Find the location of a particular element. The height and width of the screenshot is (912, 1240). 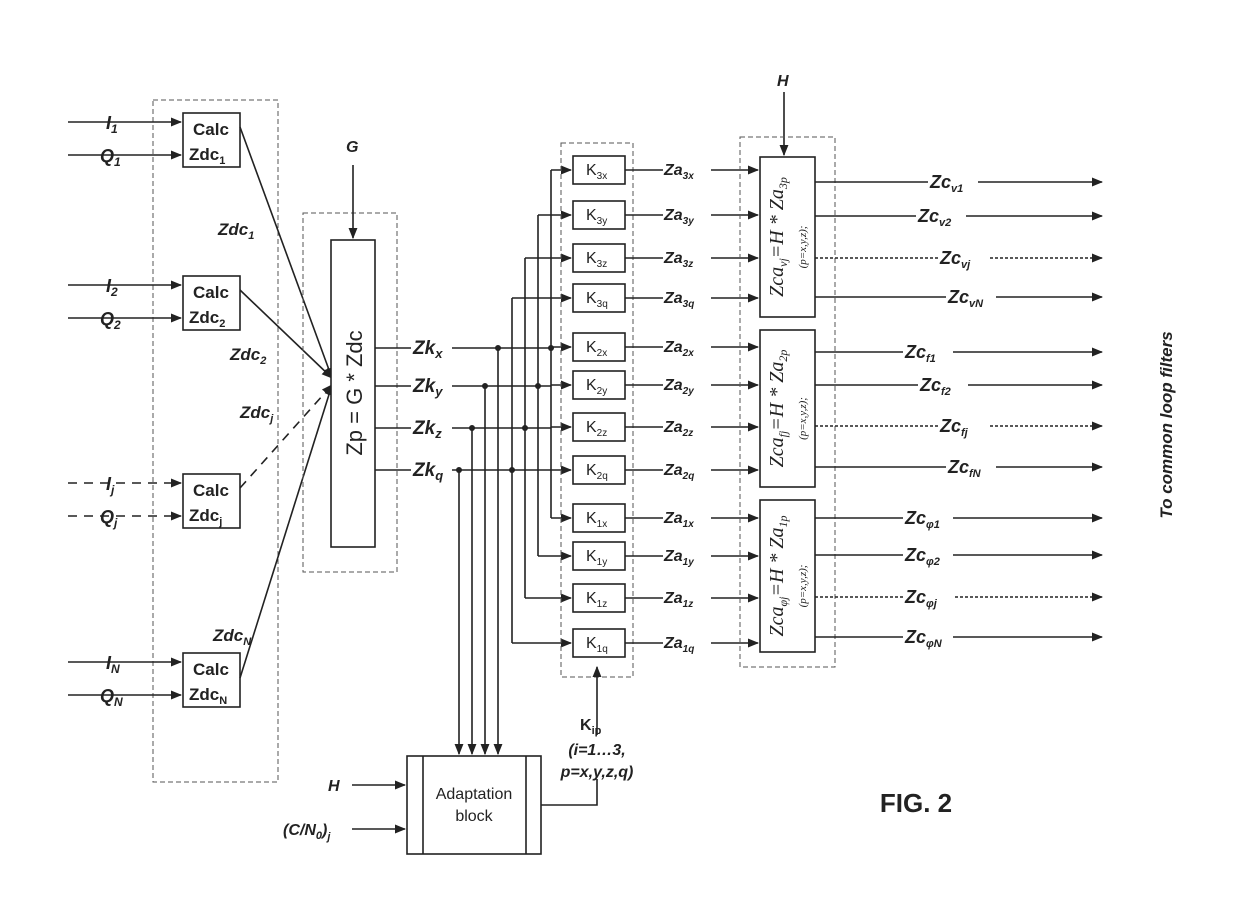

combiner-h-label: H is located at coordinates (783, 81).